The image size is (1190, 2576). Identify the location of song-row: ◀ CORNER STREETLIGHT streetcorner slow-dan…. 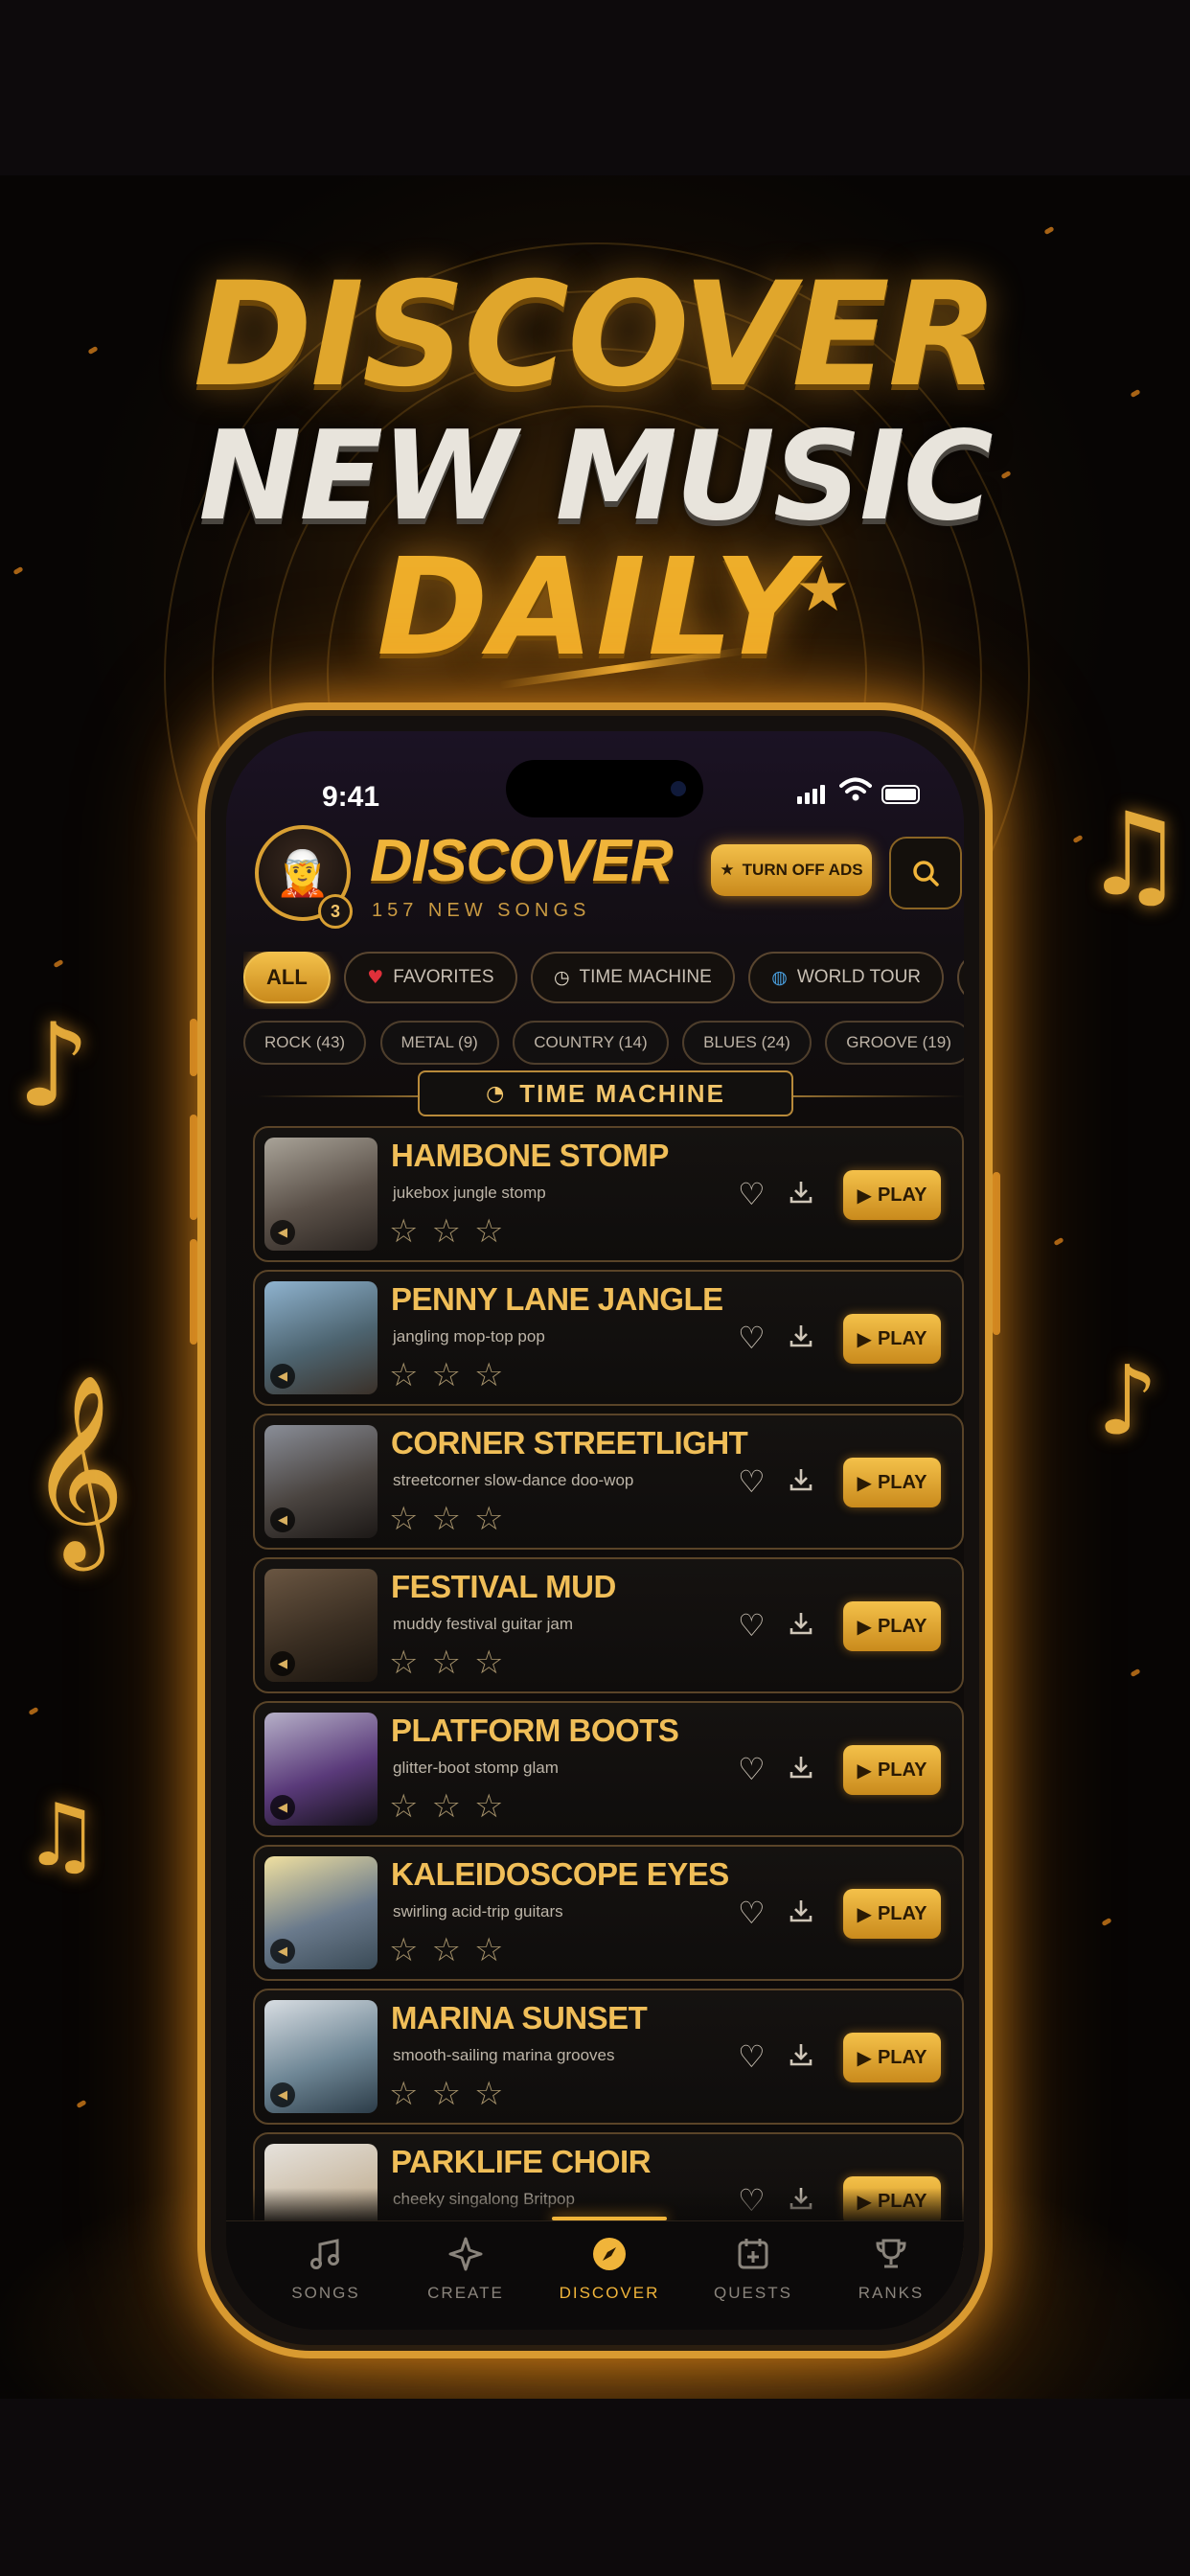
(608, 1482).